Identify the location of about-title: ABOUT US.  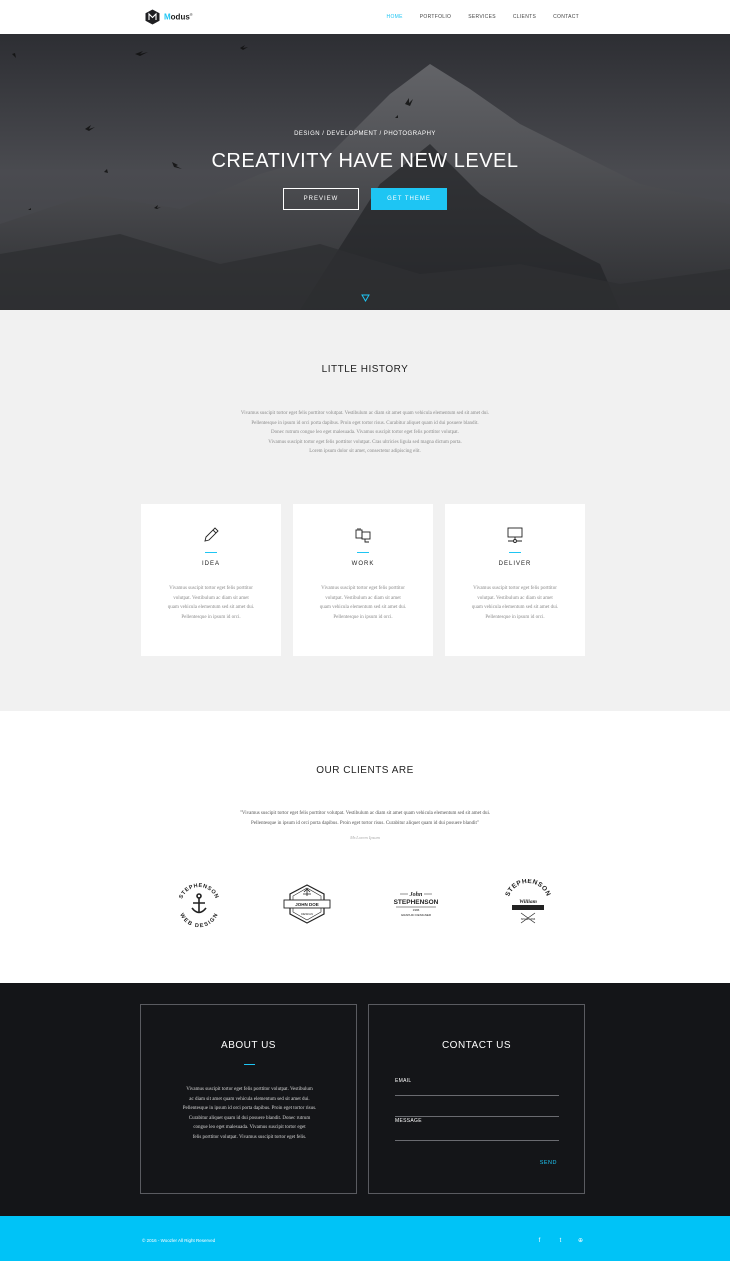
(248, 1045).